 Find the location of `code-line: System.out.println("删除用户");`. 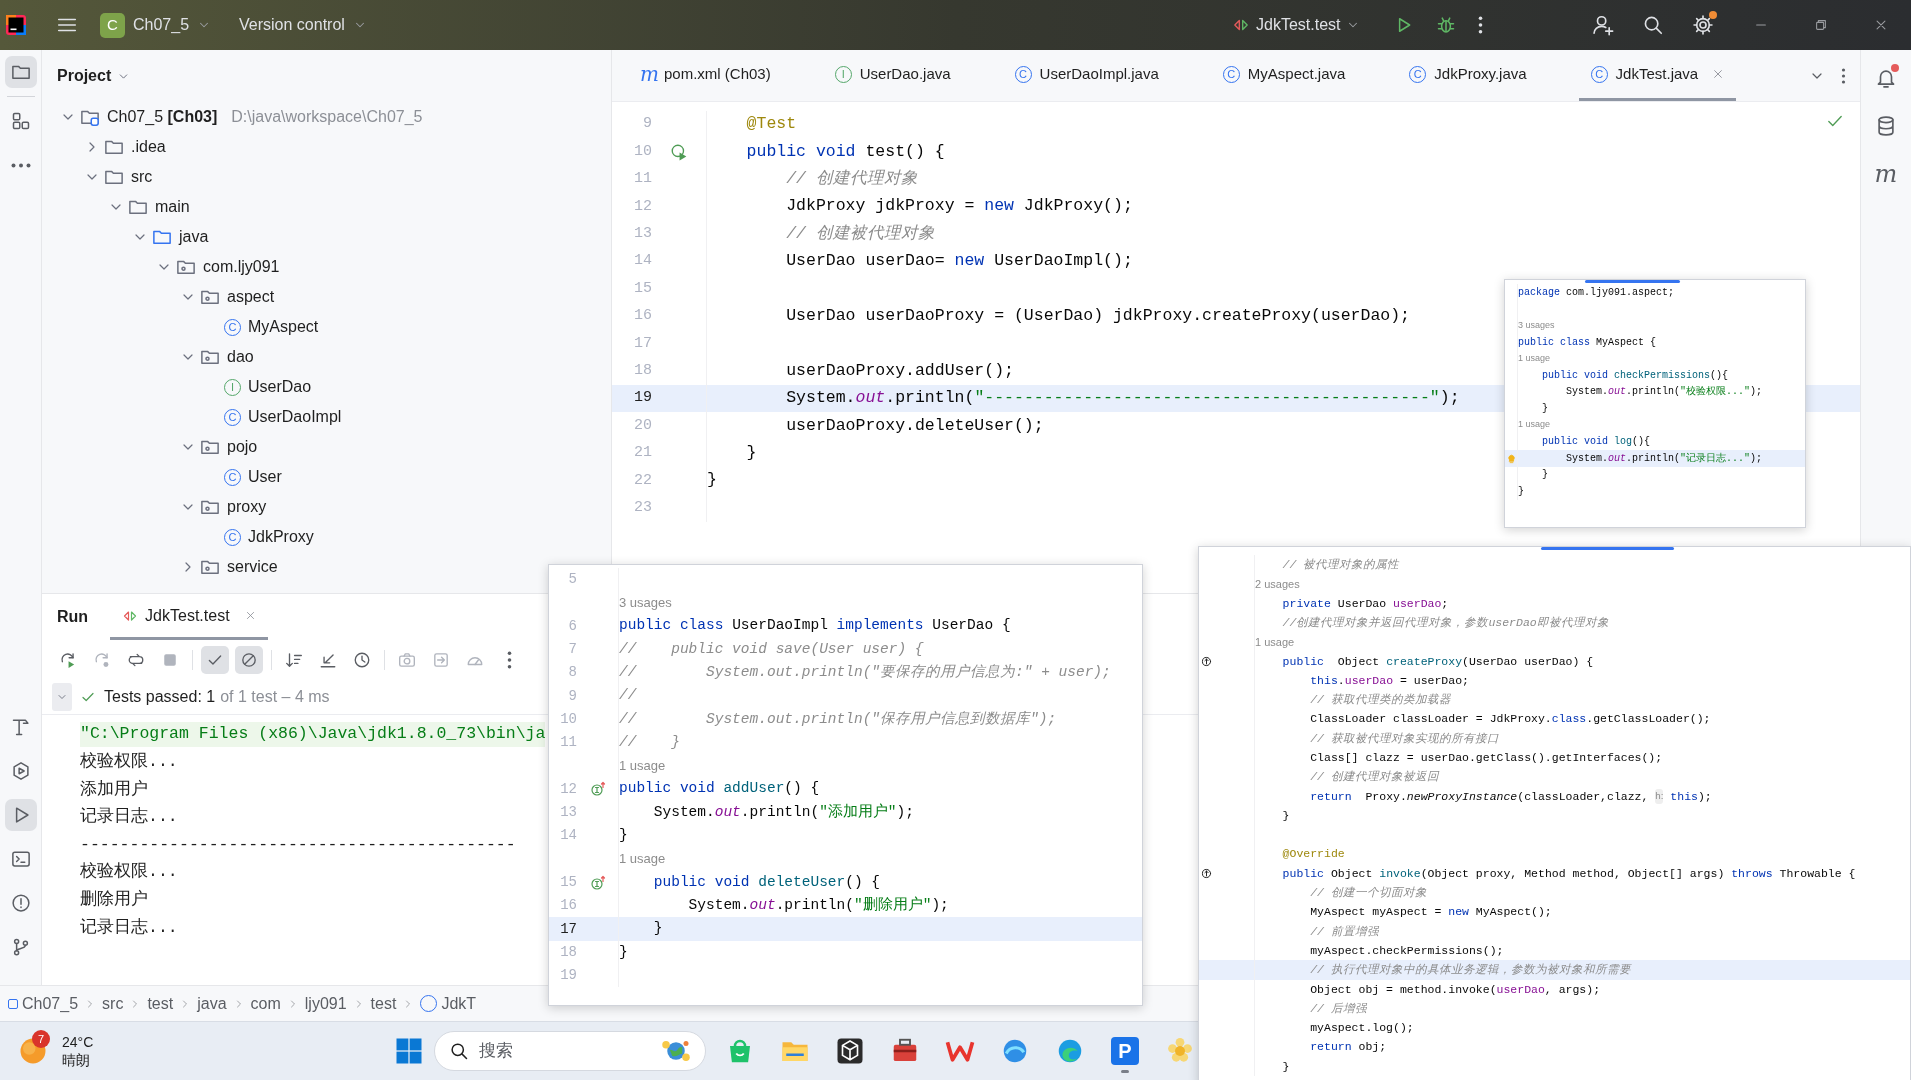

code-line: System.out.println("删除用户"); is located at coordinates (818, 905).